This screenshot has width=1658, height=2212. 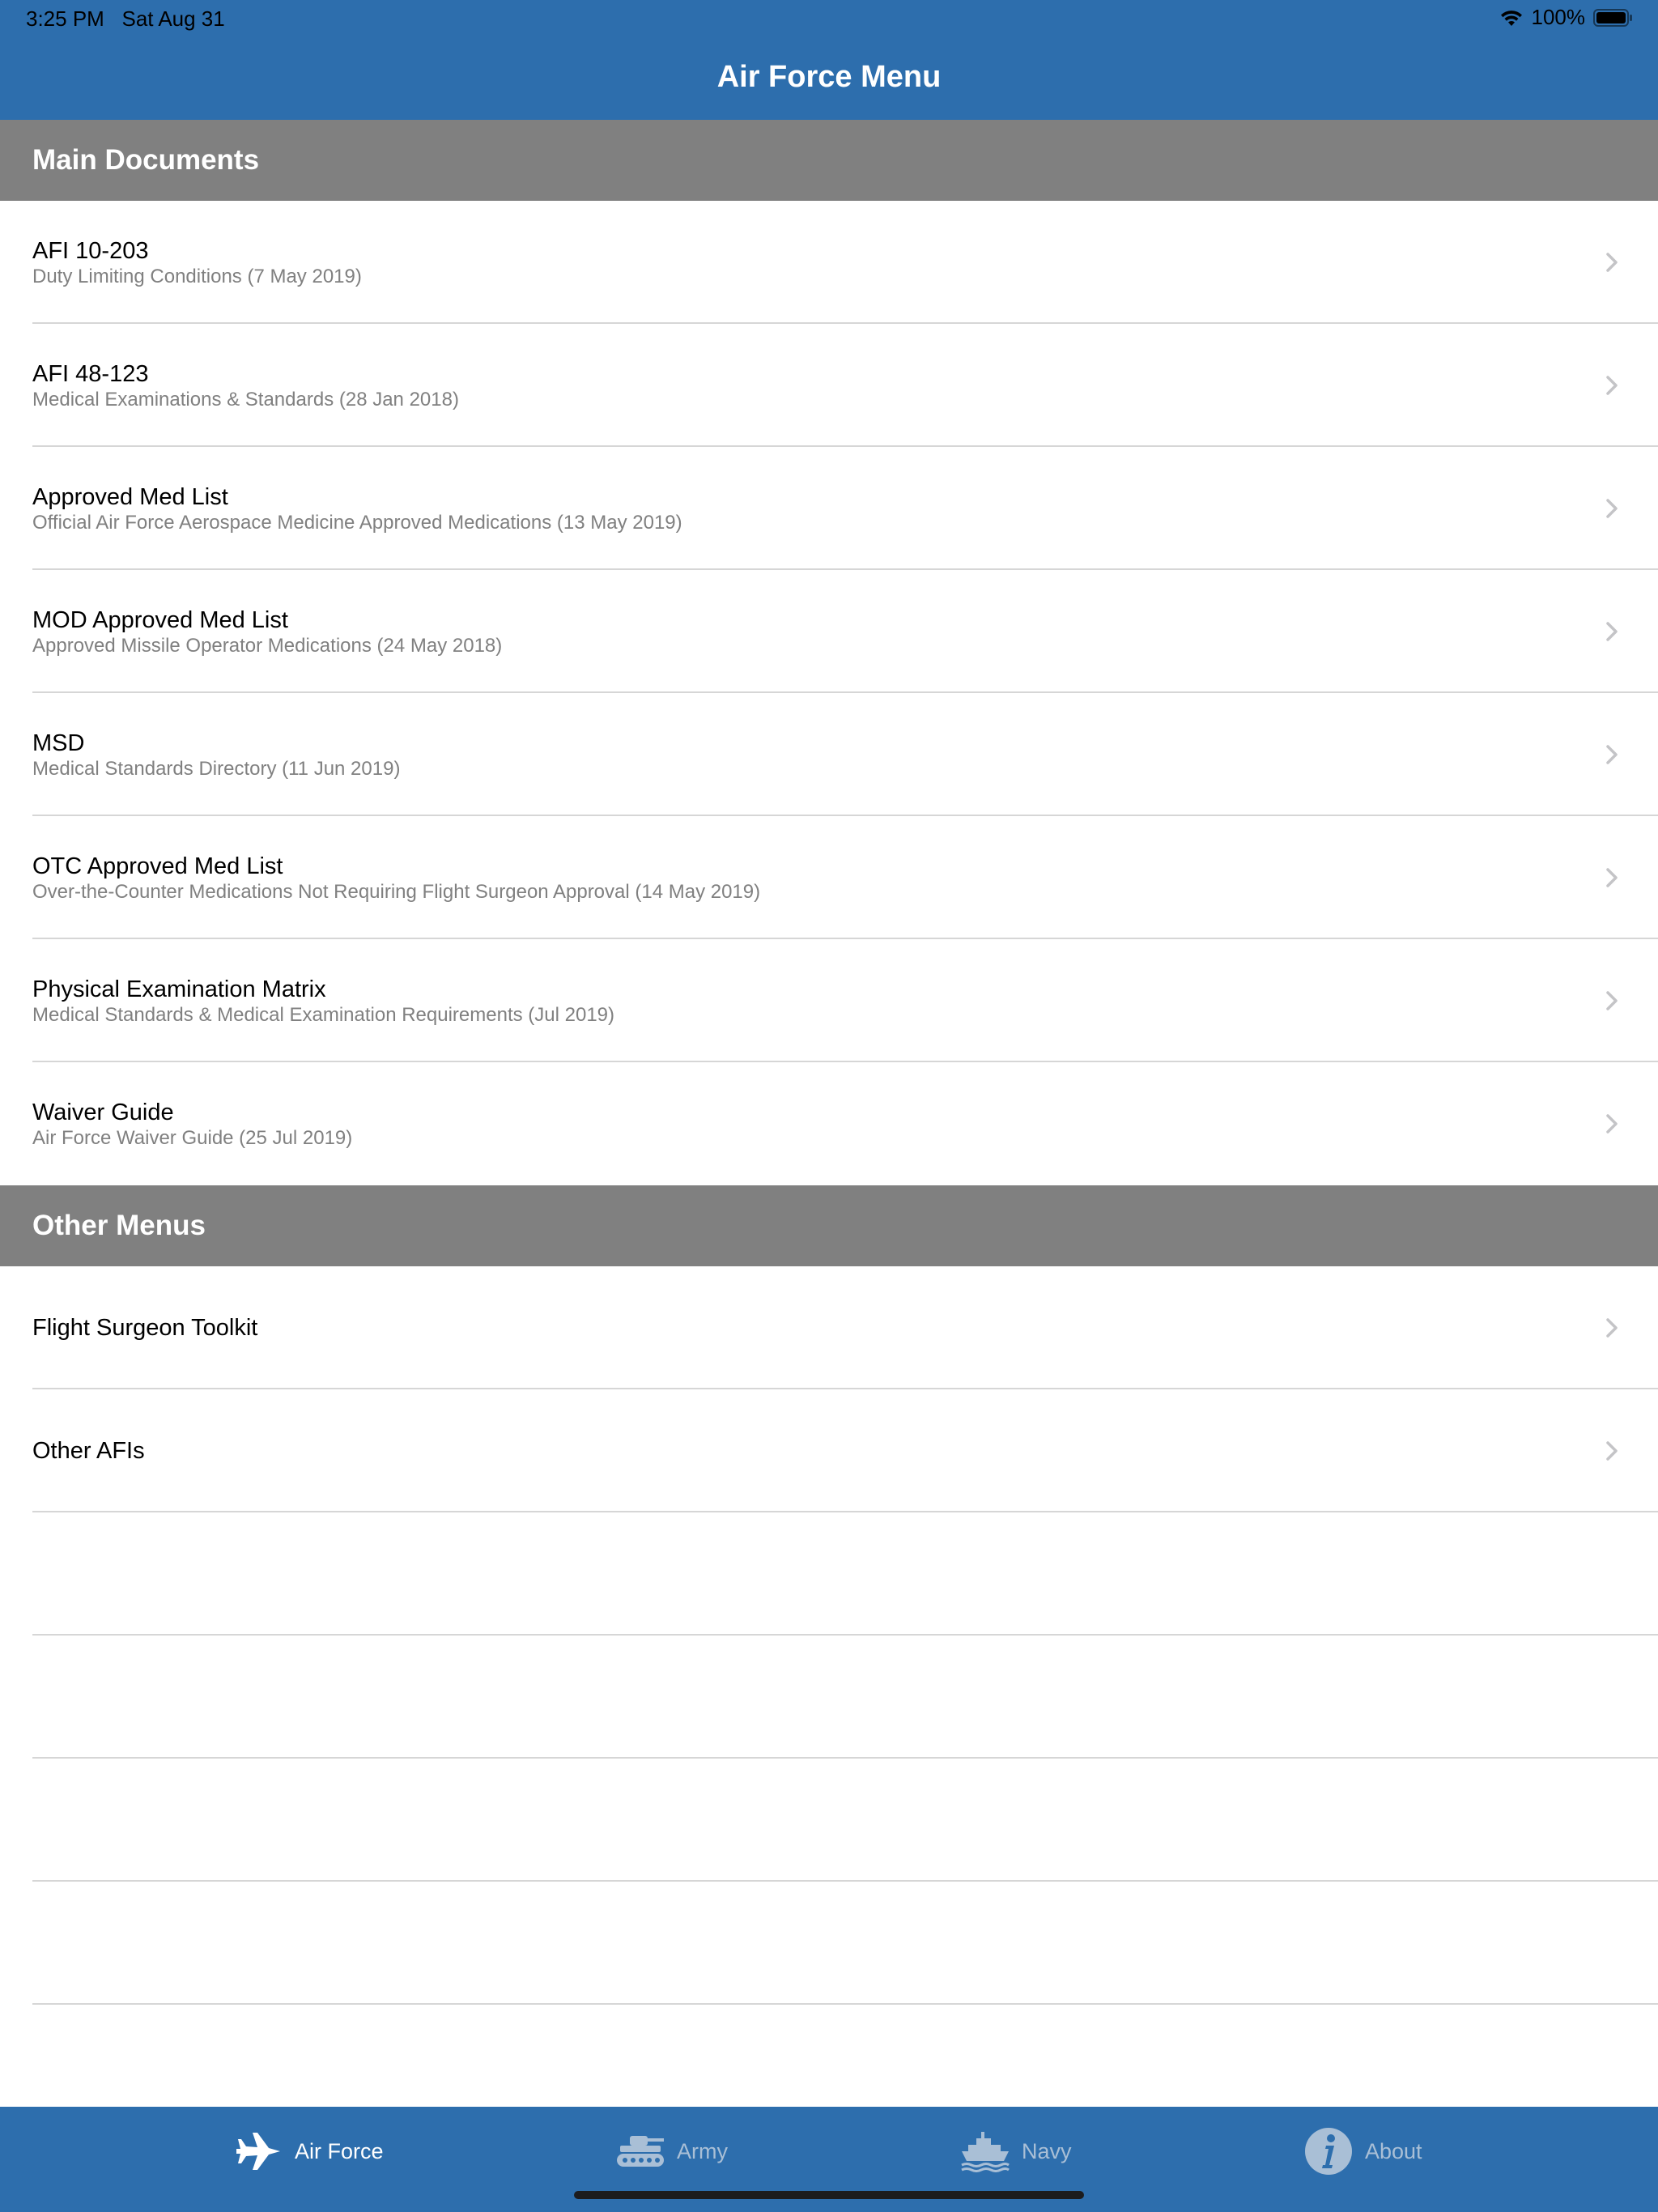 What do you see at coordinates (985, 2152) in the screenshot?
I see `ship-icon` at bounding box center [985, 2152].